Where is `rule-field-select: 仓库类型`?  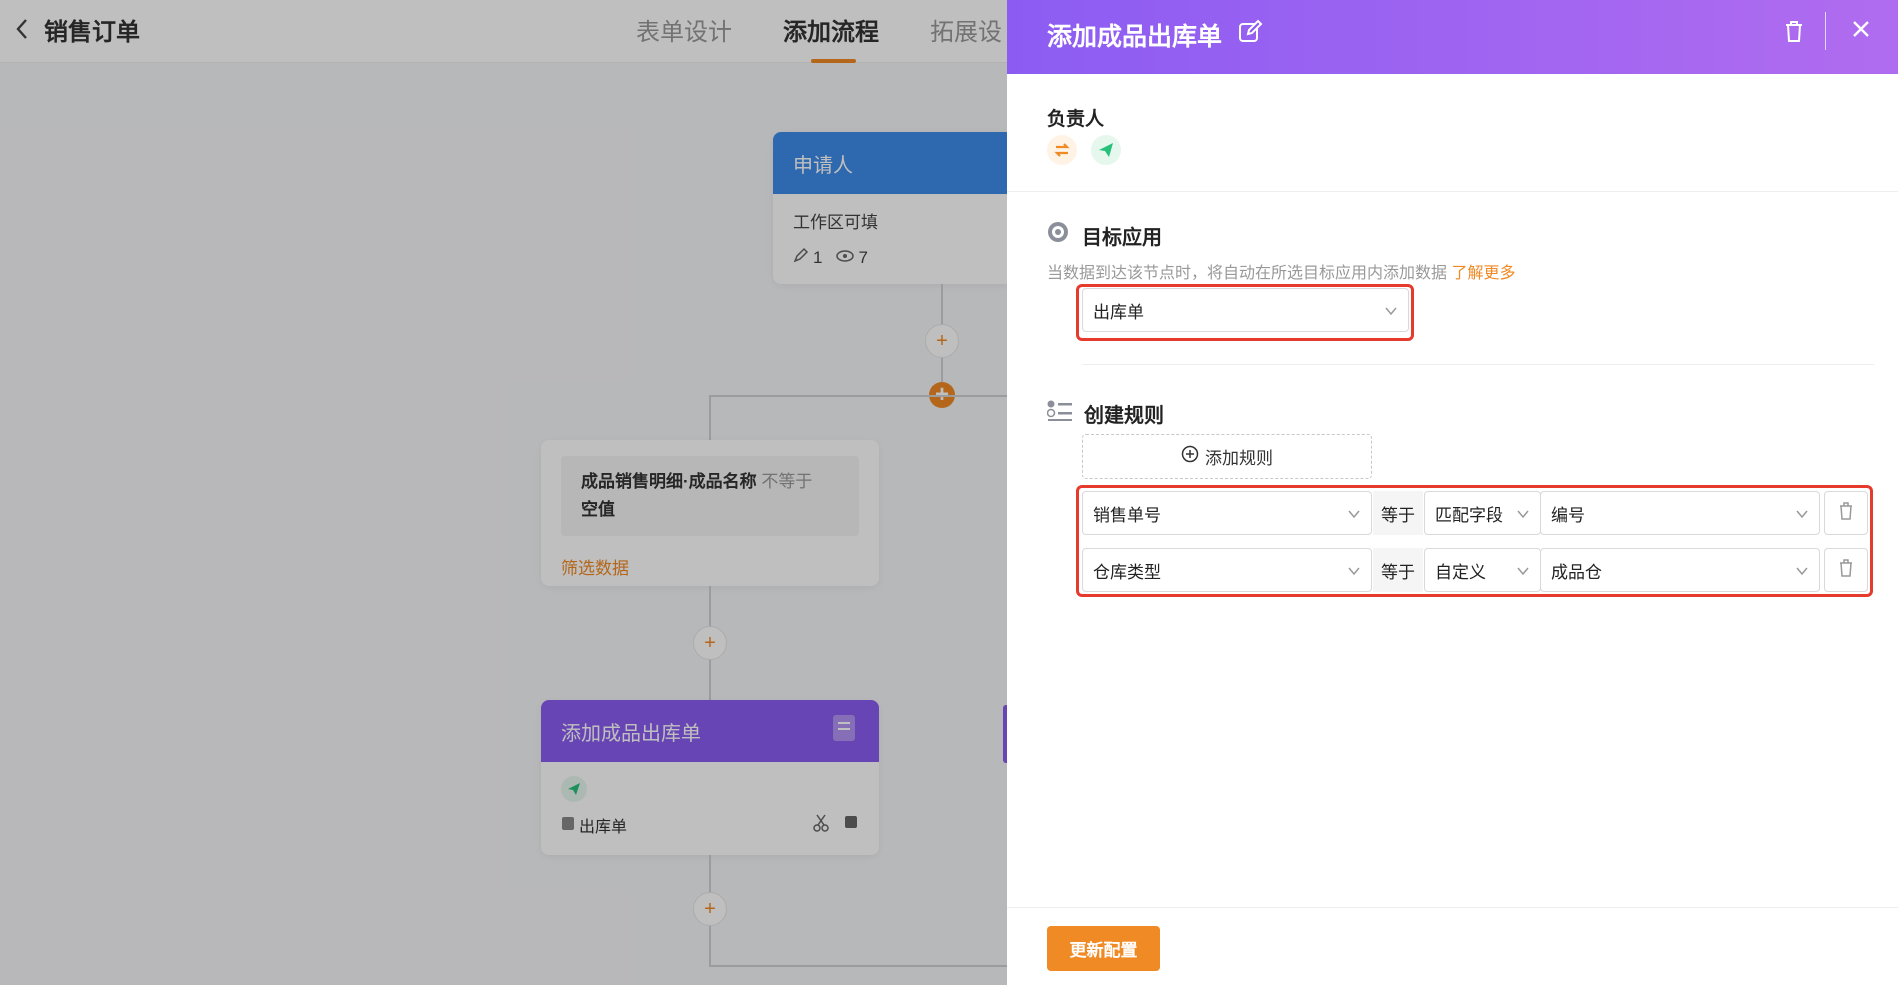
rule-field-select: 仓库类型 is located at coordinates (1227, 570).